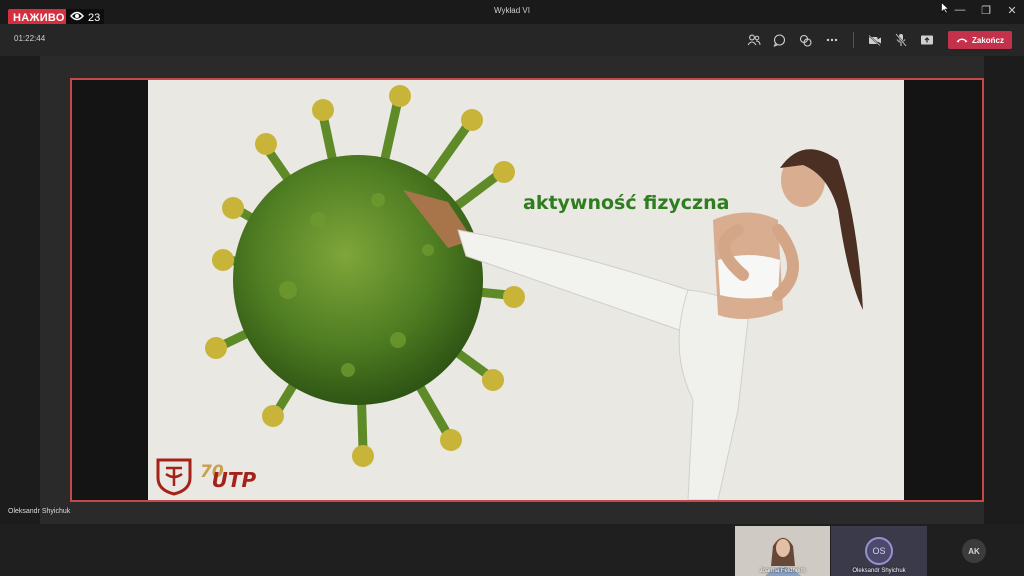  Describe the element at coordinates (754, 40) in the screenshot. I see `participants-icon` at that location.